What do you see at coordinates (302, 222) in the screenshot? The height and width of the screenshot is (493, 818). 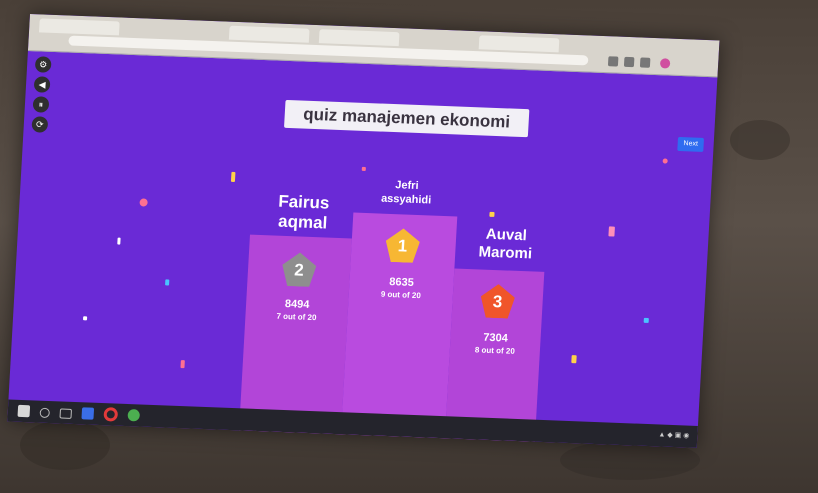 I see `name-line: aqmal` at bounding box center [302, 222].